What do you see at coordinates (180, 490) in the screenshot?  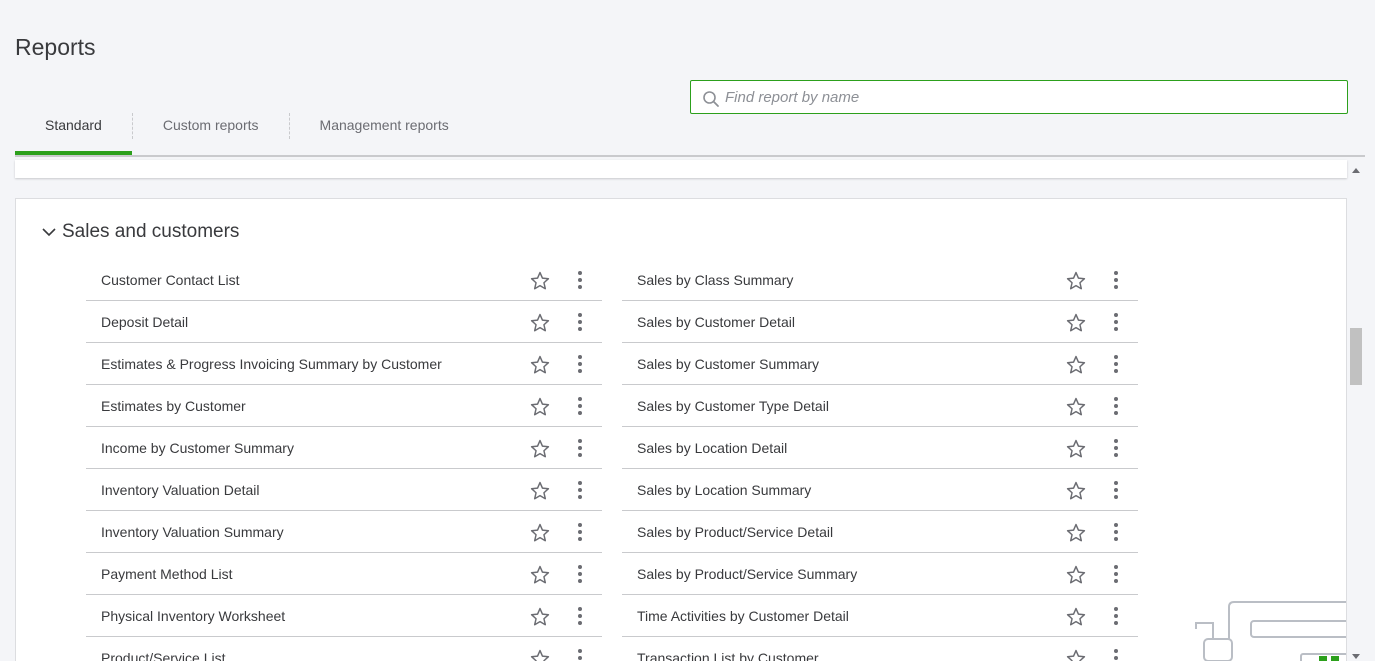 I see `report-link: Inventory Valuation Detail` at bounding box center [180, 490].